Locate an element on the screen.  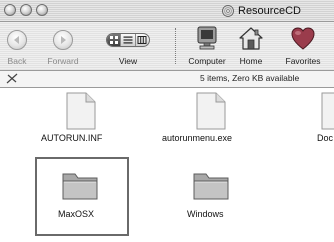
window-title: ResourceCD is located at coordinates (269, 10).